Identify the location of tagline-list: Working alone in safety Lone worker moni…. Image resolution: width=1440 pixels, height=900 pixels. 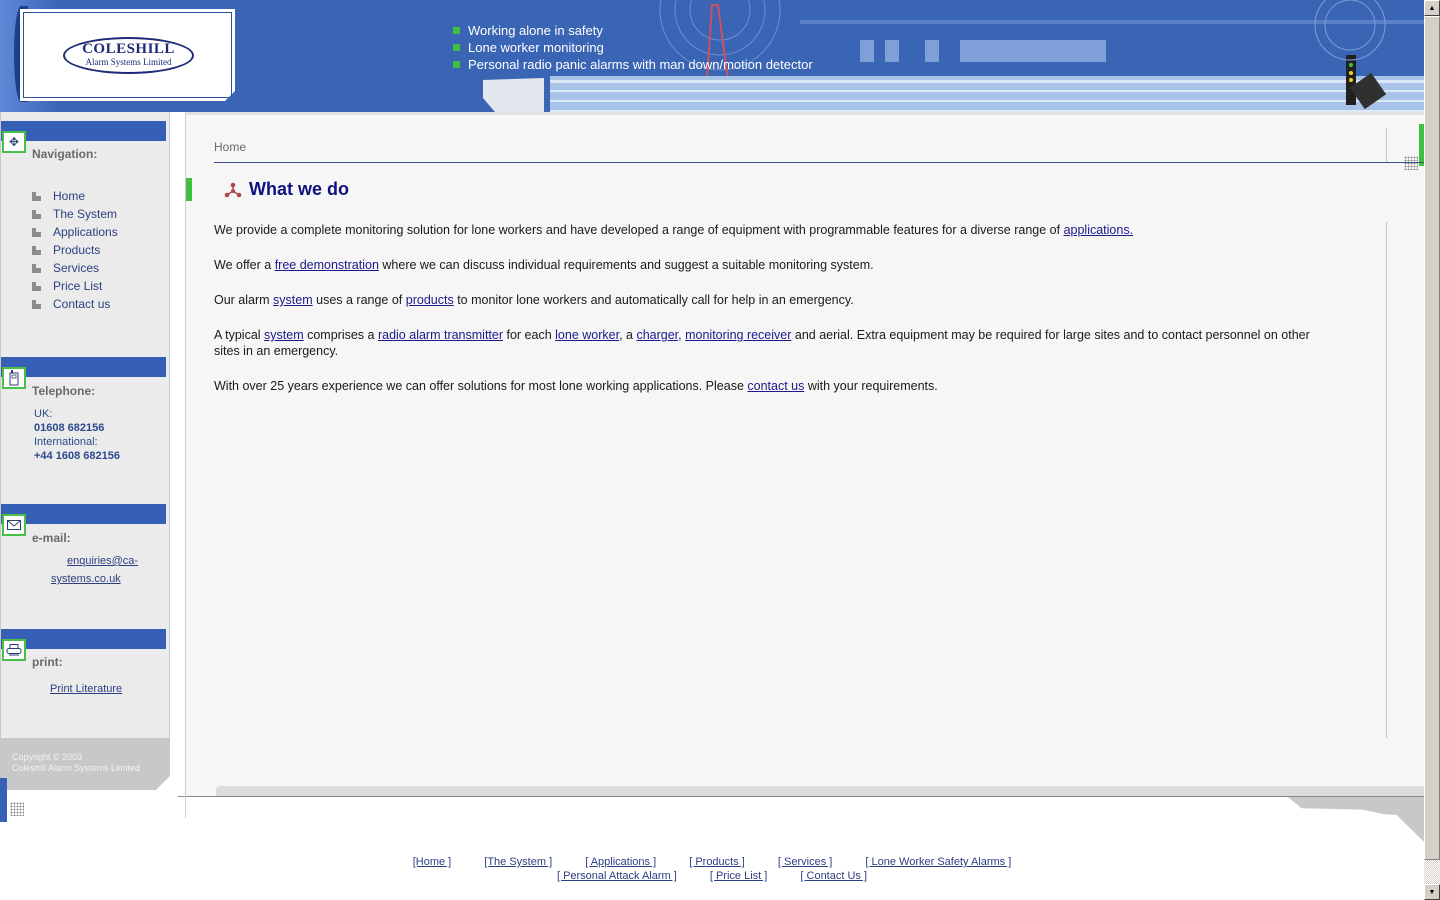
(633, 47).